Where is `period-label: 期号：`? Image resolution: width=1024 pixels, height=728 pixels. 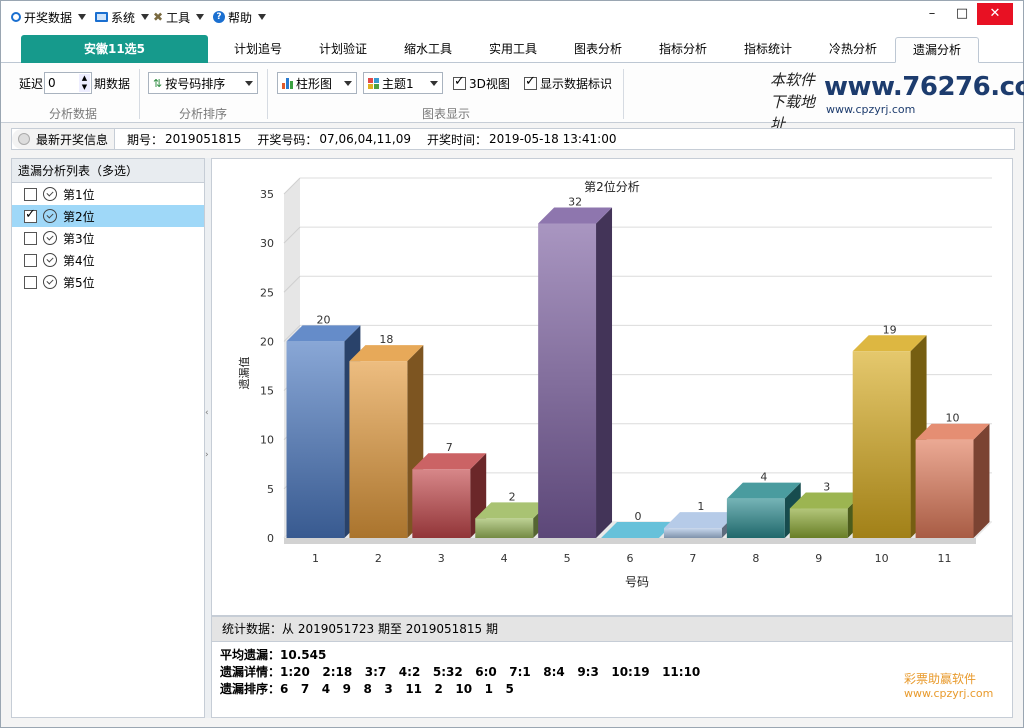 period-label: 期号： is located at coordinates (145, 139).